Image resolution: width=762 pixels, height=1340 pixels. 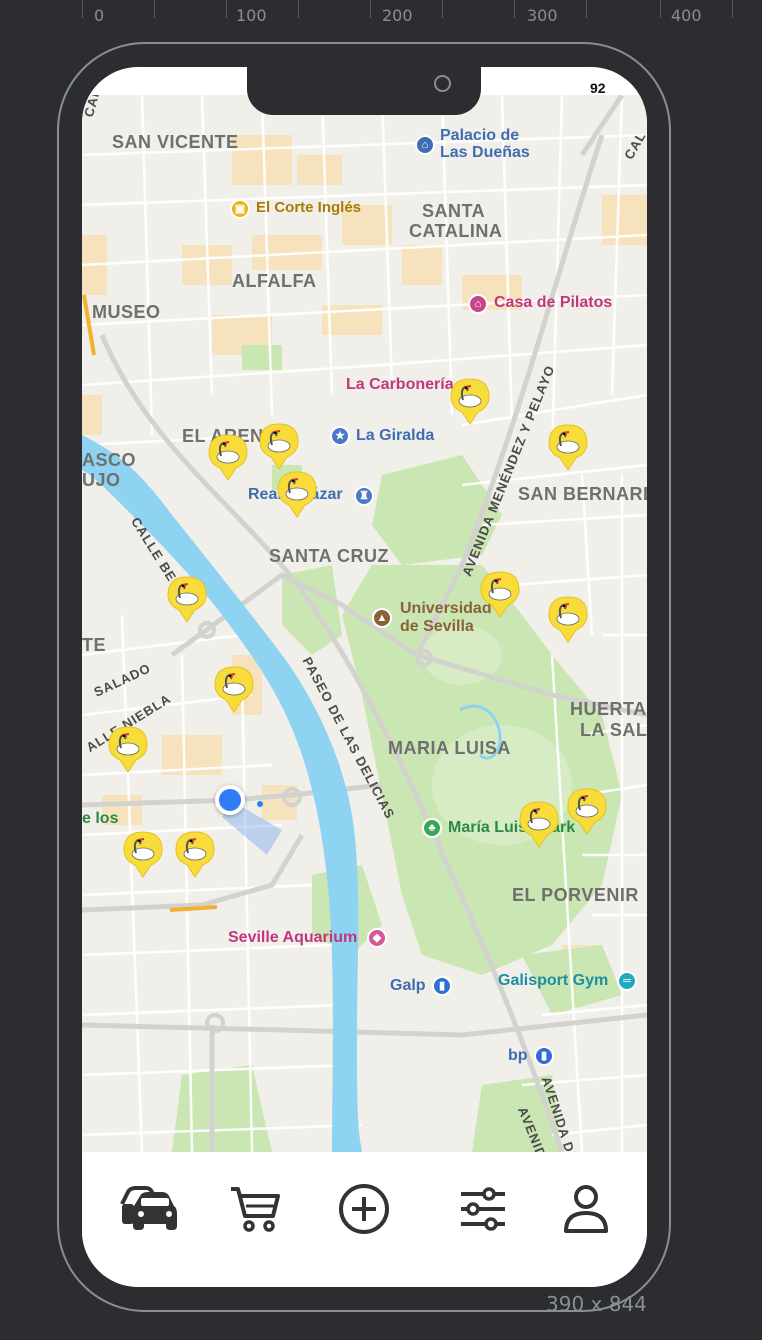 What do you see at coordinates (240, 209) in the screenshot?
I see `shopping-bag-icon: ▣` at bounding box center [240, 209].